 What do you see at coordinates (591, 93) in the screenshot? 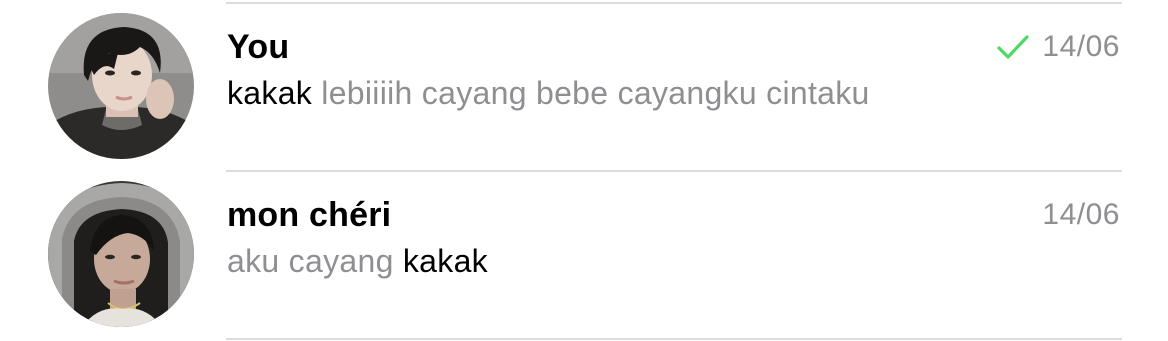
I see `preview-text: lebiiiih cayang bebe cayangku cintaku` at bounding box center [591, 93].